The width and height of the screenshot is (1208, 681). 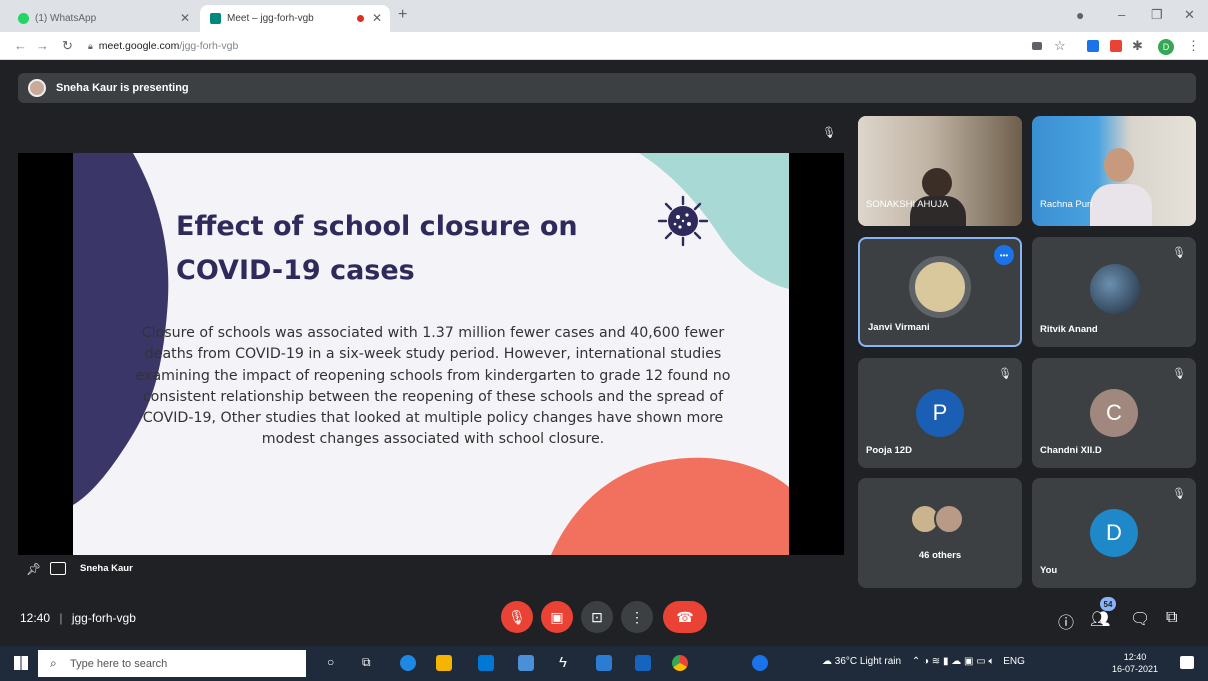 What do you see at coordinates (1187, 662) in the screenshot?
I see `notifications-icon` at bounding box center [1187, 662].